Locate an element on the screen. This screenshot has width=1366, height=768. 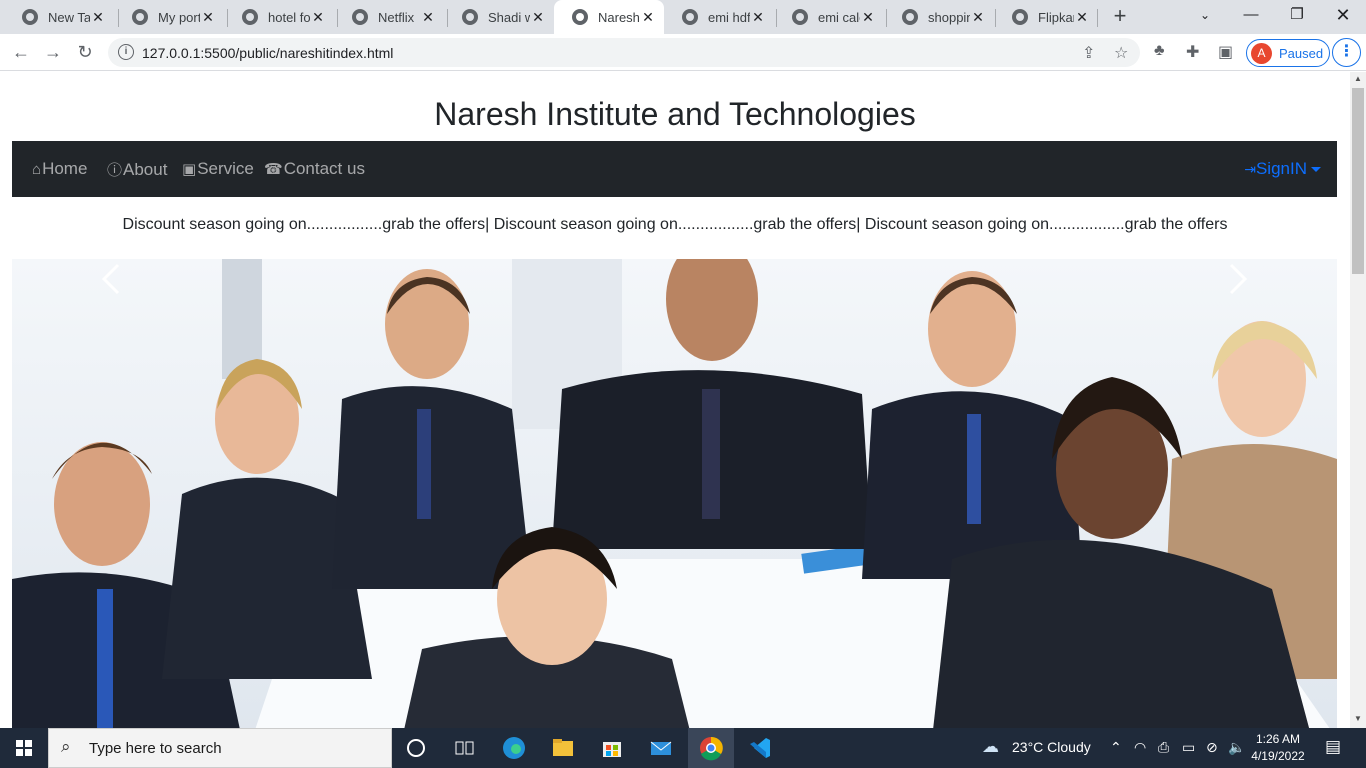
cloud-weather-icon: ☁ is located at coordinates (990, 746).